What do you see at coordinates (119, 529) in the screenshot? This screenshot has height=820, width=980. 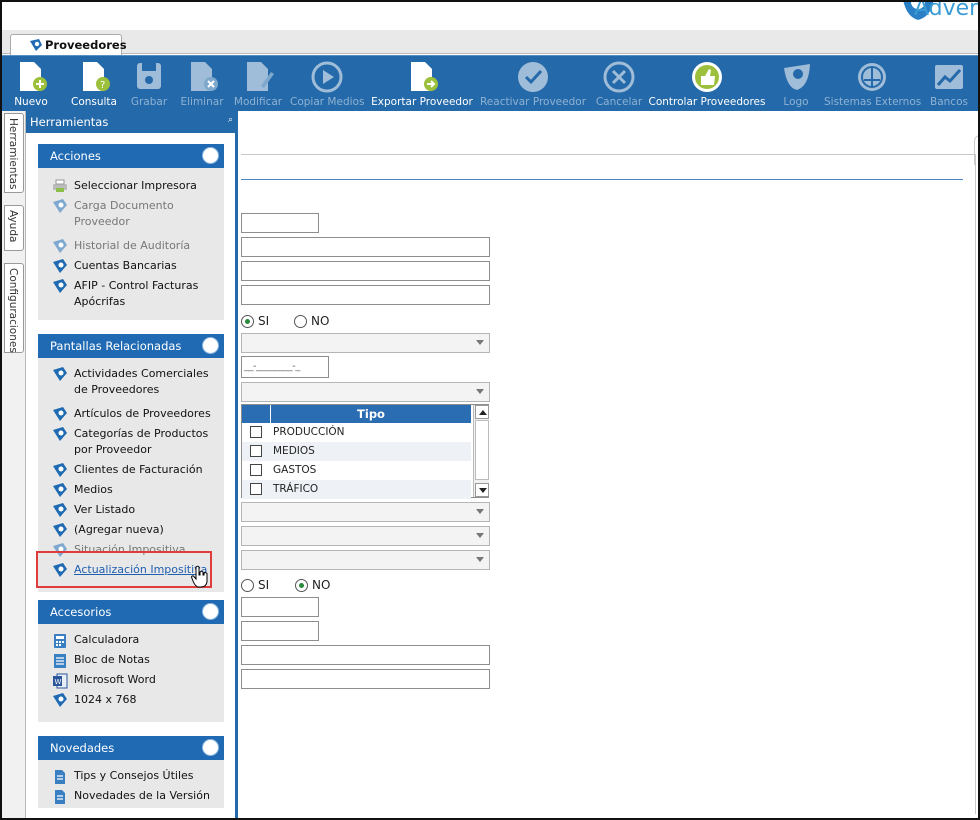 I see `panel-item-label: (Agregar nueva)` at bounding box center [119, 529].